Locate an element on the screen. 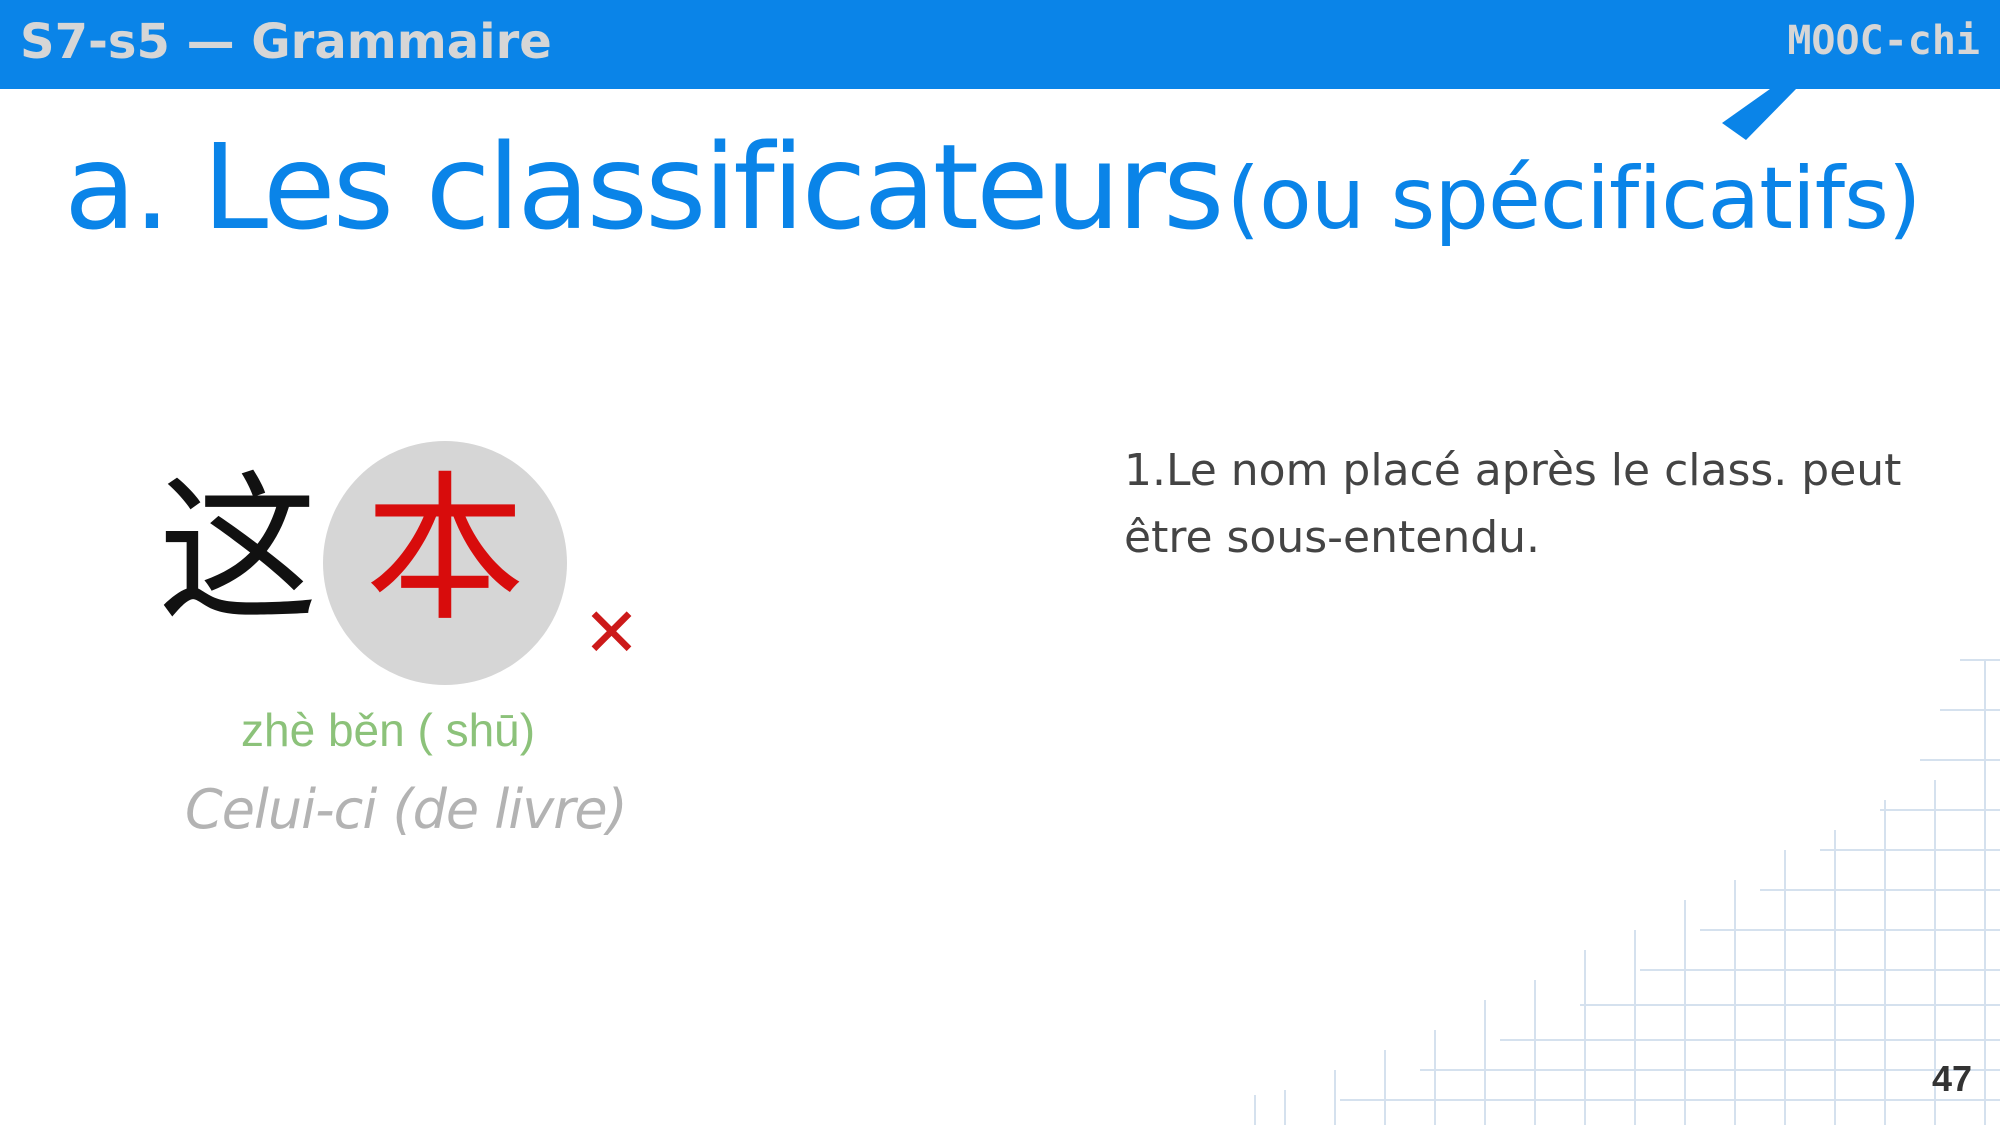 This screenshot has width=2000, height=1125. hanzi-zhe: 这 is located at coordinates (238, 549).